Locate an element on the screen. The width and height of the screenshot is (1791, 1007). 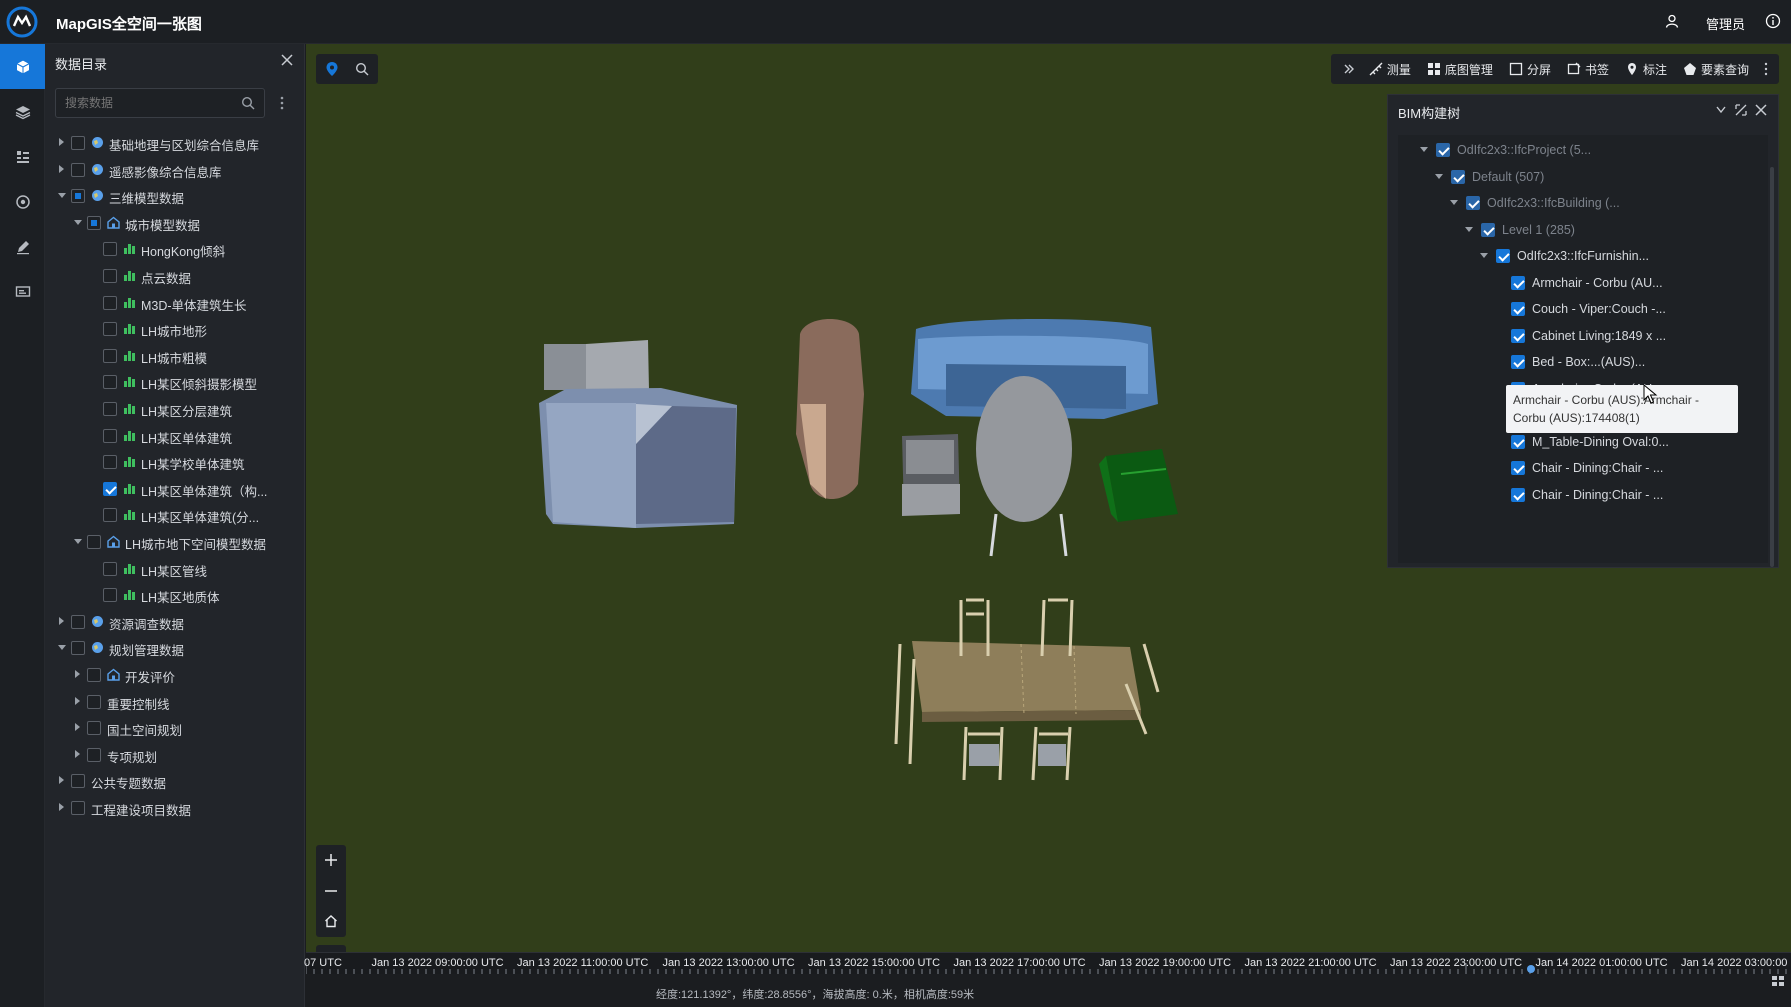
nav-screen is located at coordinates (22, 291).